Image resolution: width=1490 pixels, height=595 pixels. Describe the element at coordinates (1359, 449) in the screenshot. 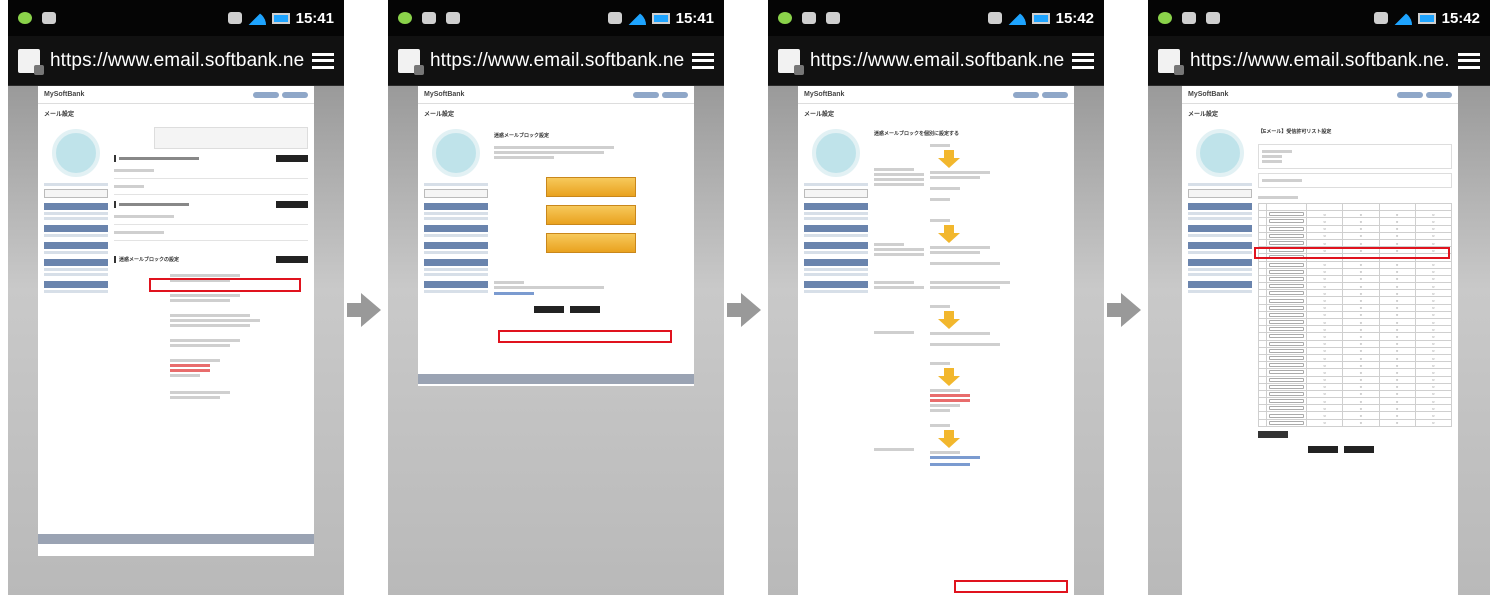

I see `save-button` at that location.